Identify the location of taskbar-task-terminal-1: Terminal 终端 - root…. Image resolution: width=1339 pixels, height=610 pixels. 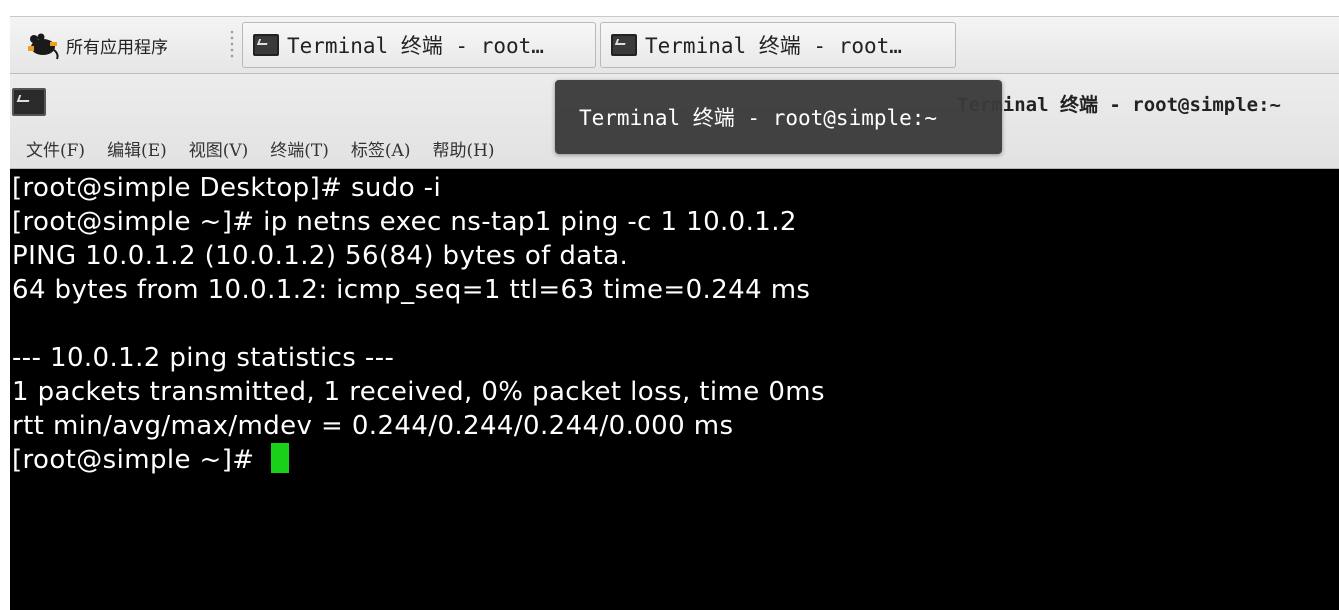
(419, 45).